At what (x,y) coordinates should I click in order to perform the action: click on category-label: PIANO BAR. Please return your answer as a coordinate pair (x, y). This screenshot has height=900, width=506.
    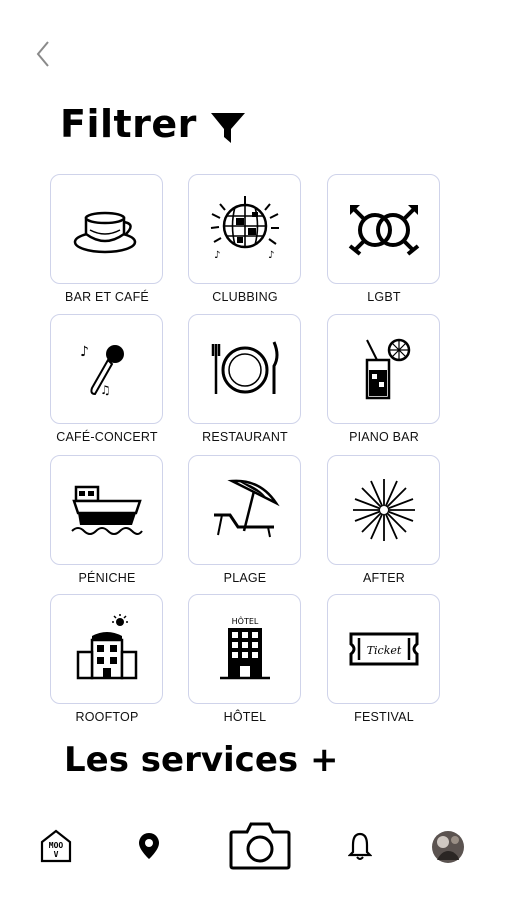
    Looking at the image, I should click on (384, 437).